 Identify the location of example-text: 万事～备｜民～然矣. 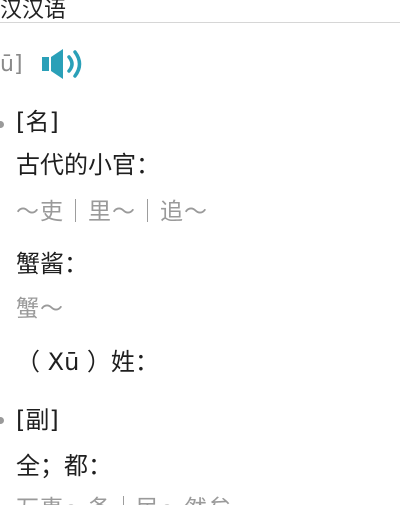
(124, 497).